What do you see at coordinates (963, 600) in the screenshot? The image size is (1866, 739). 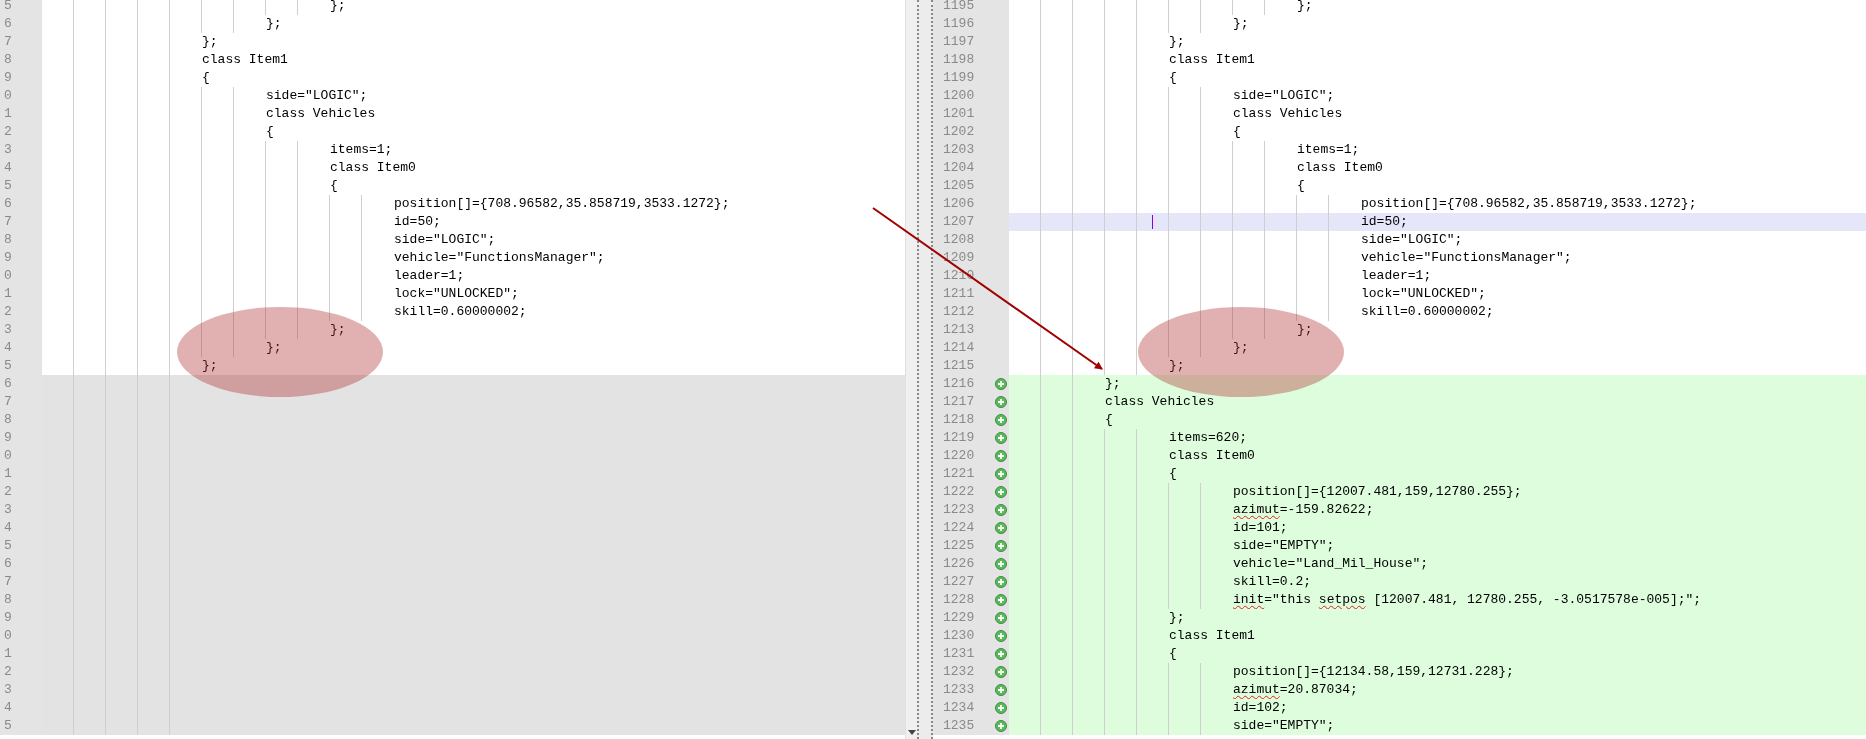 I see `line-number: 1228` at bounding box center [963, 600].